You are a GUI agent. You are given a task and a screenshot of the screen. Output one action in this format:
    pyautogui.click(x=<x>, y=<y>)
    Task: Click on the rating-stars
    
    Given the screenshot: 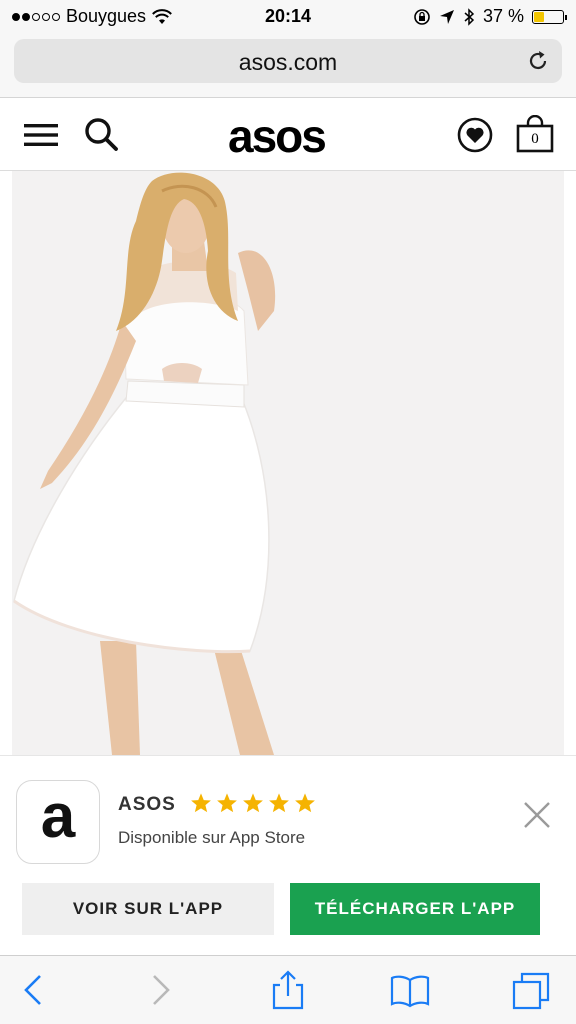 What is the action you would take?
    pyautogui.click(x=253, y=803)
    